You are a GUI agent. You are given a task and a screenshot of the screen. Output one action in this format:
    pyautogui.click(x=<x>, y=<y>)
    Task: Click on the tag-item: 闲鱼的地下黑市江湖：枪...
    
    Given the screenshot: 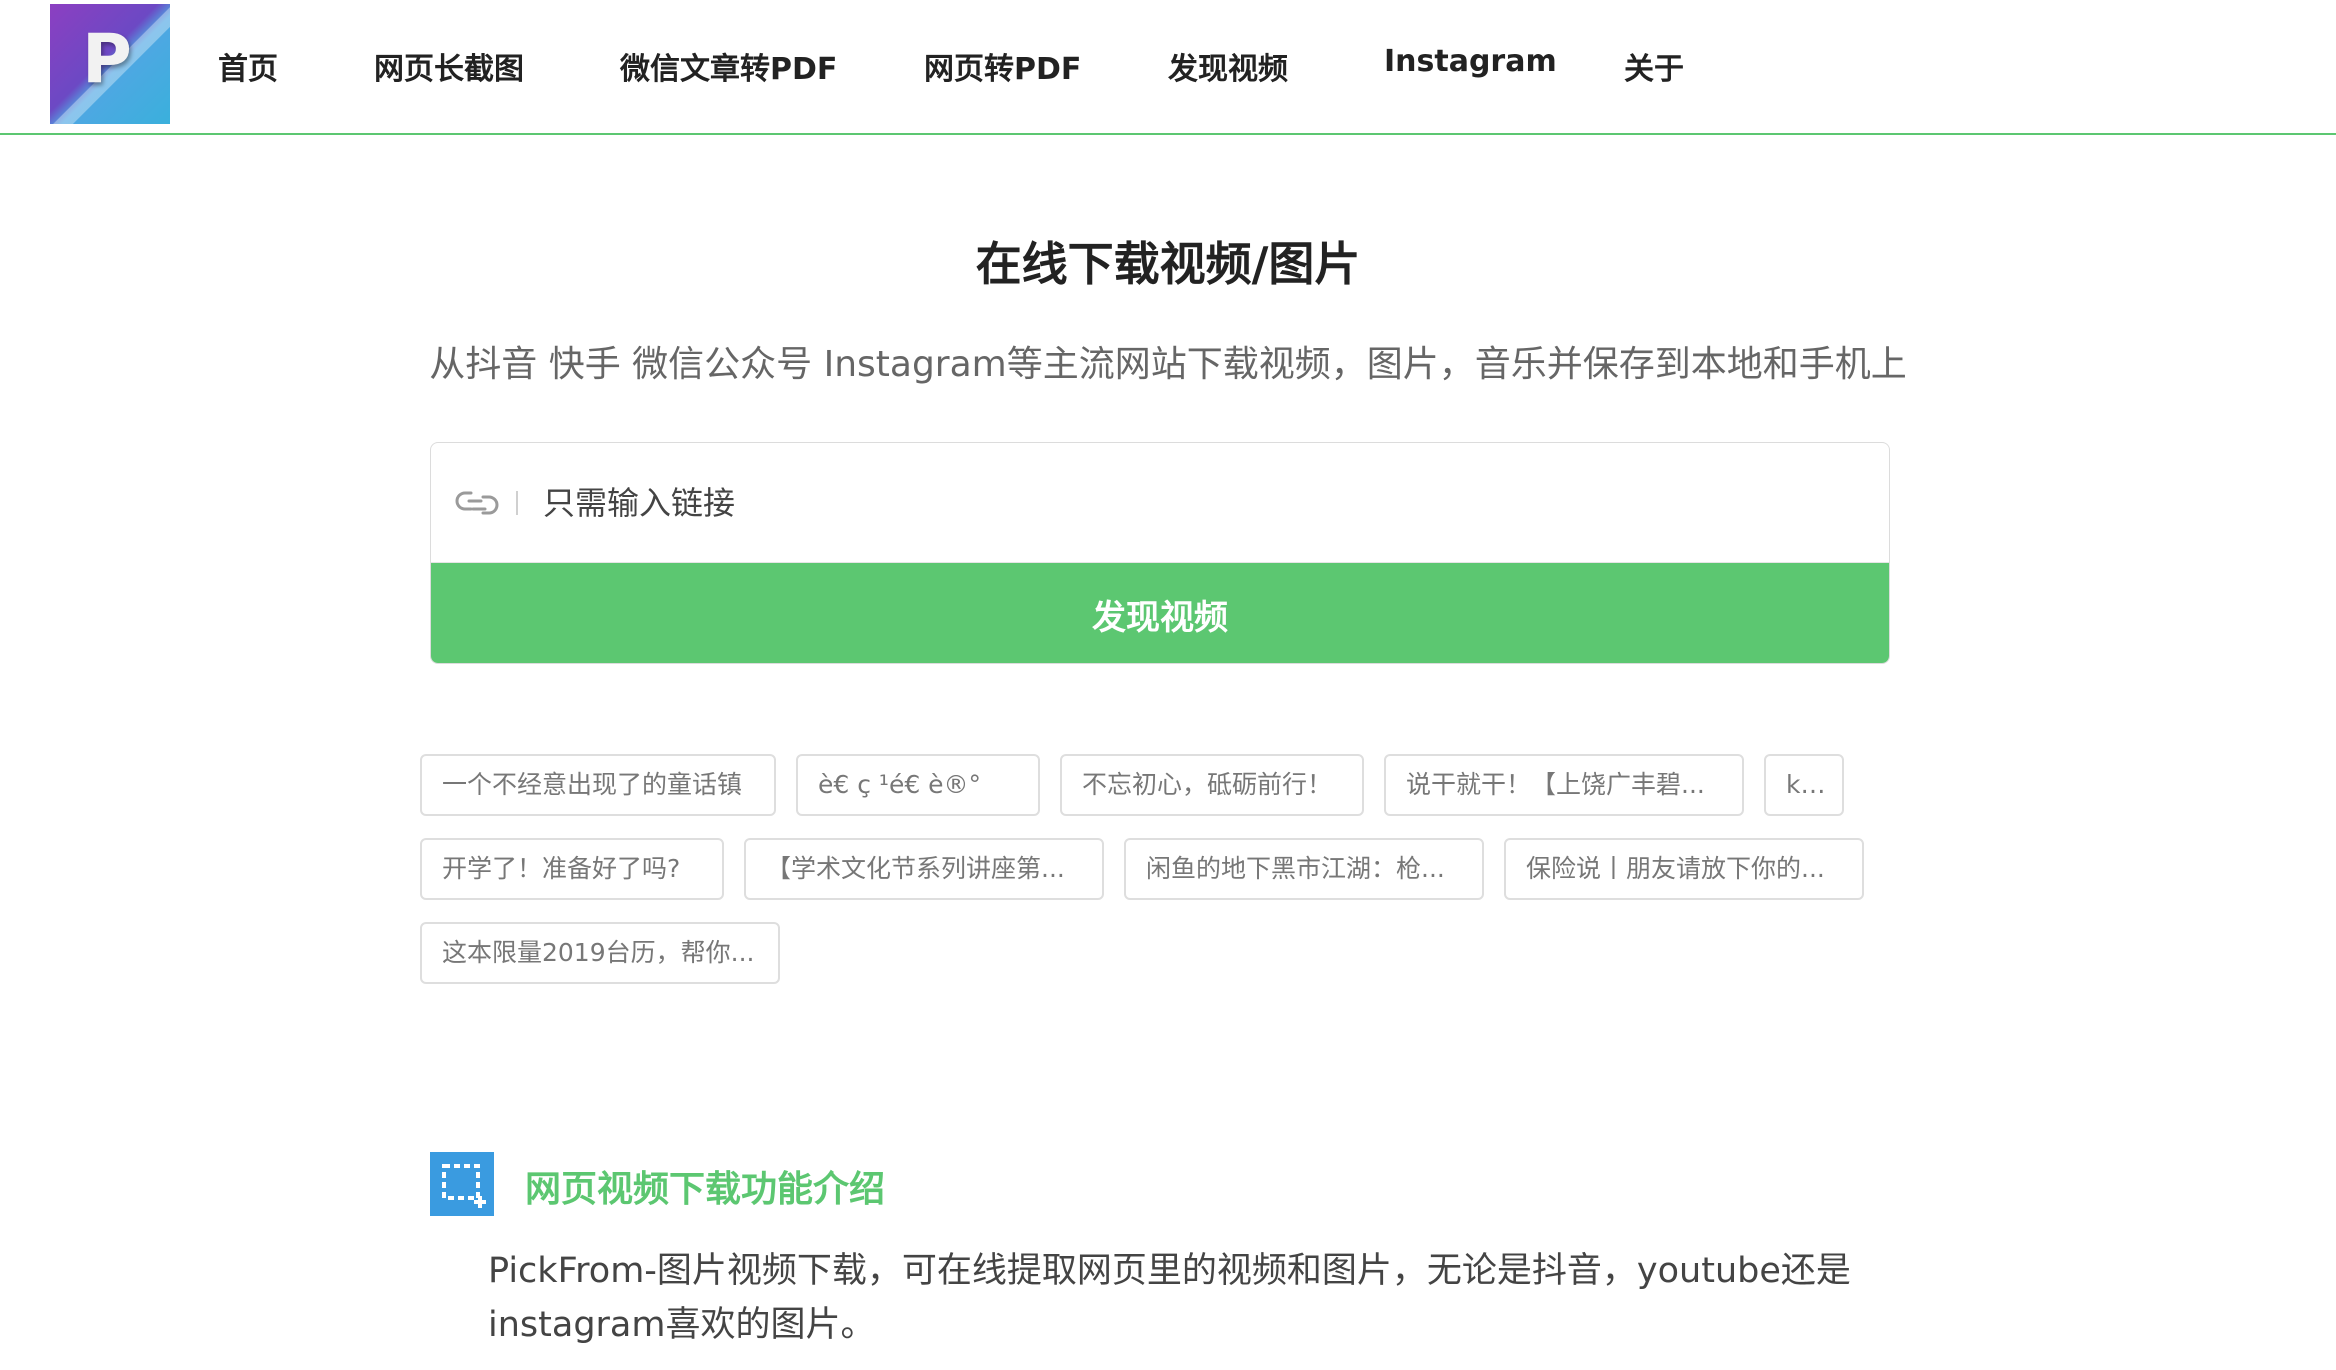 What is the action you would take?
    pyautogui.click(x=1304, y=869)
    